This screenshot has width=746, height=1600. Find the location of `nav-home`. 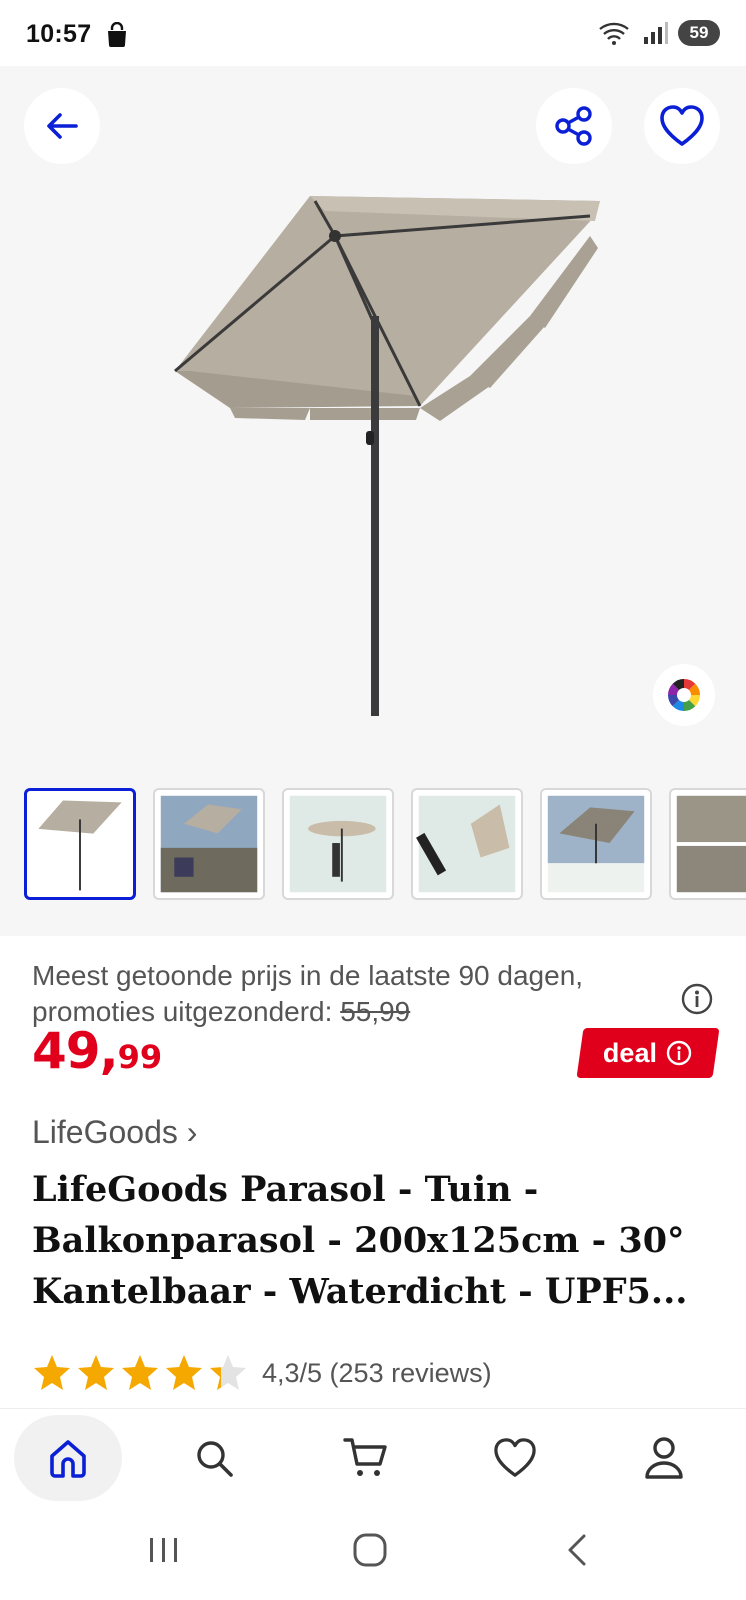

nav-home is located at coordinates (68, 1458).